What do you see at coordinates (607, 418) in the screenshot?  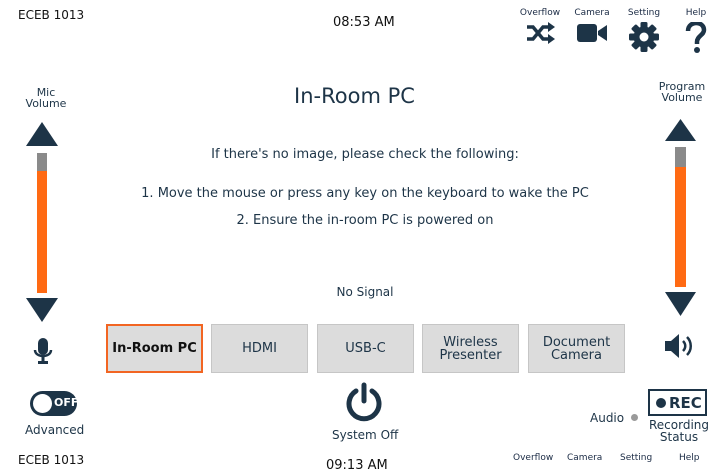 I see `audio-label: Audio` at bounding box center [607, 418].